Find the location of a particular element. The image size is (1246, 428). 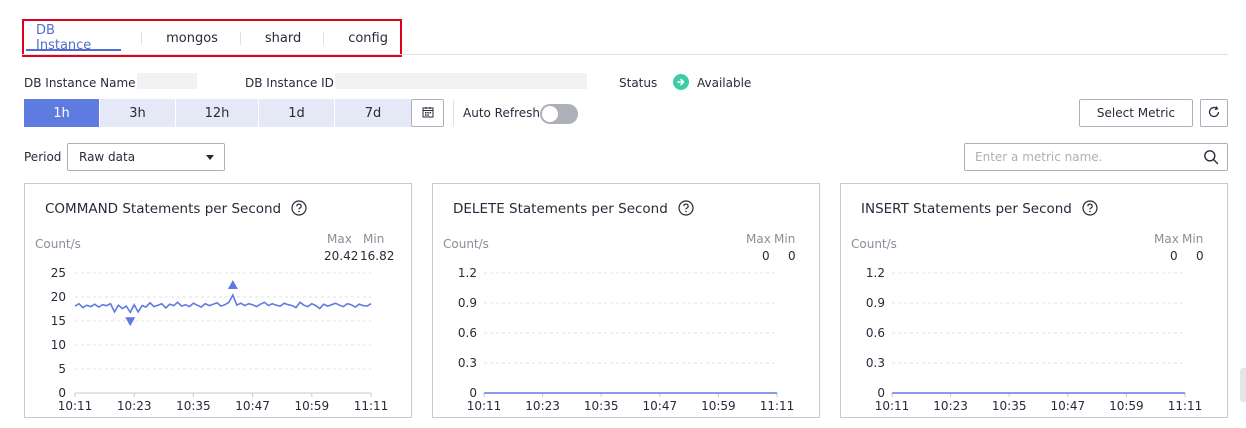

db-instance-name-label: DB Instance Name is located at coordinates (80, 83).